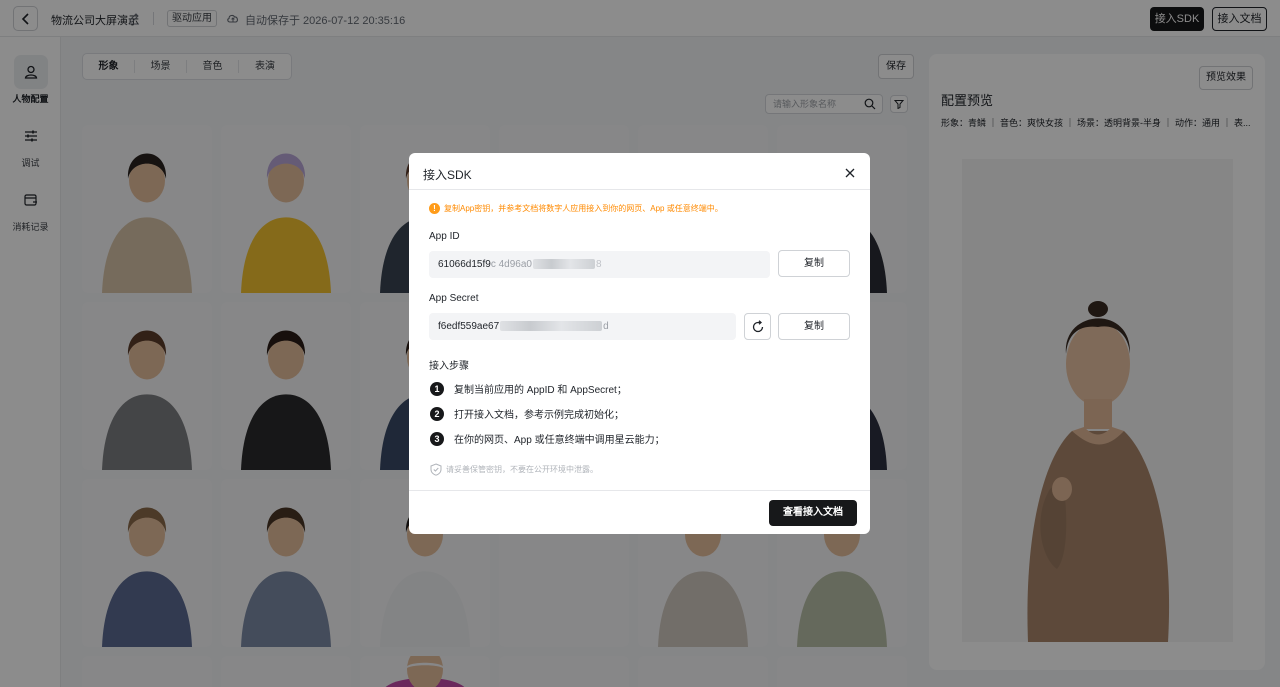  I want to click on step-text: 打开接入文档，参考示例完成初始化；, so click(539, 415).